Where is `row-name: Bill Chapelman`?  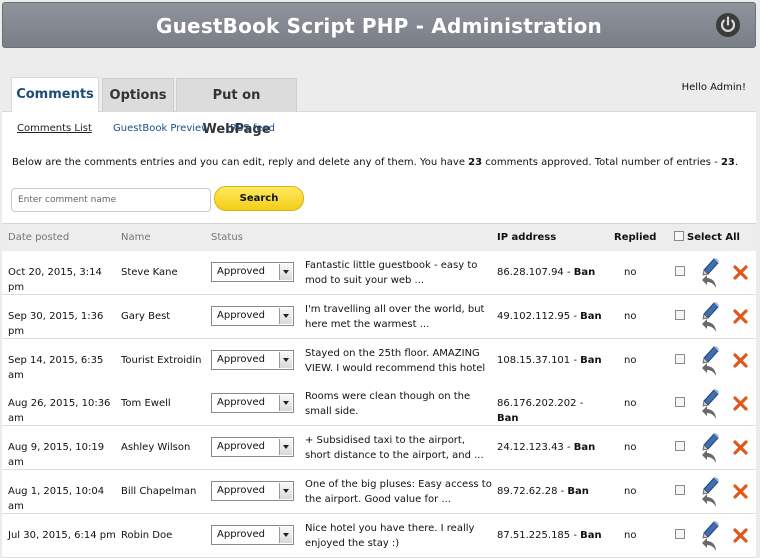 row-name: Bill Chapelman is located at coordinates (159, 491).